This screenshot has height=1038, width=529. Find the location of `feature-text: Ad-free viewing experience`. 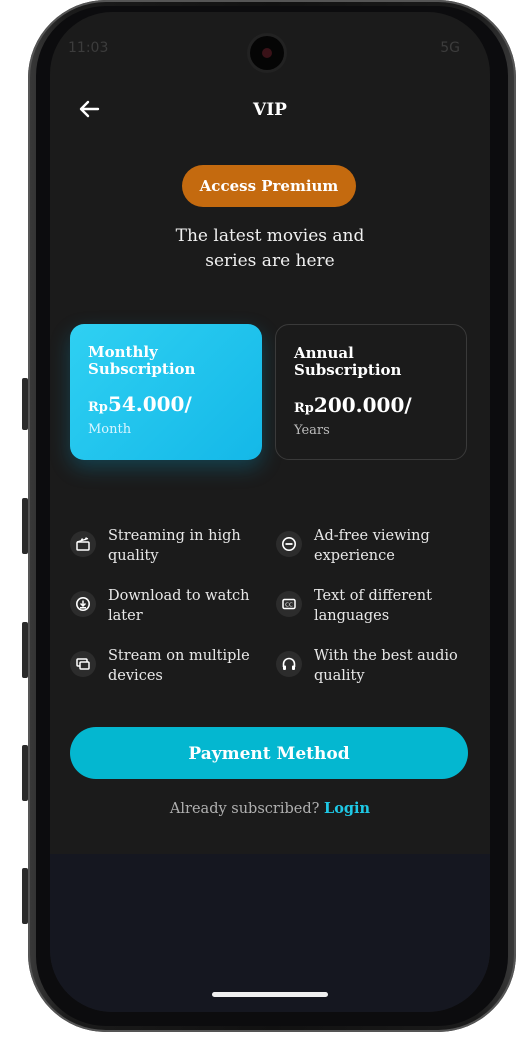

feature-text: Ad-free viewing experience is located at coordinates (372, 546).